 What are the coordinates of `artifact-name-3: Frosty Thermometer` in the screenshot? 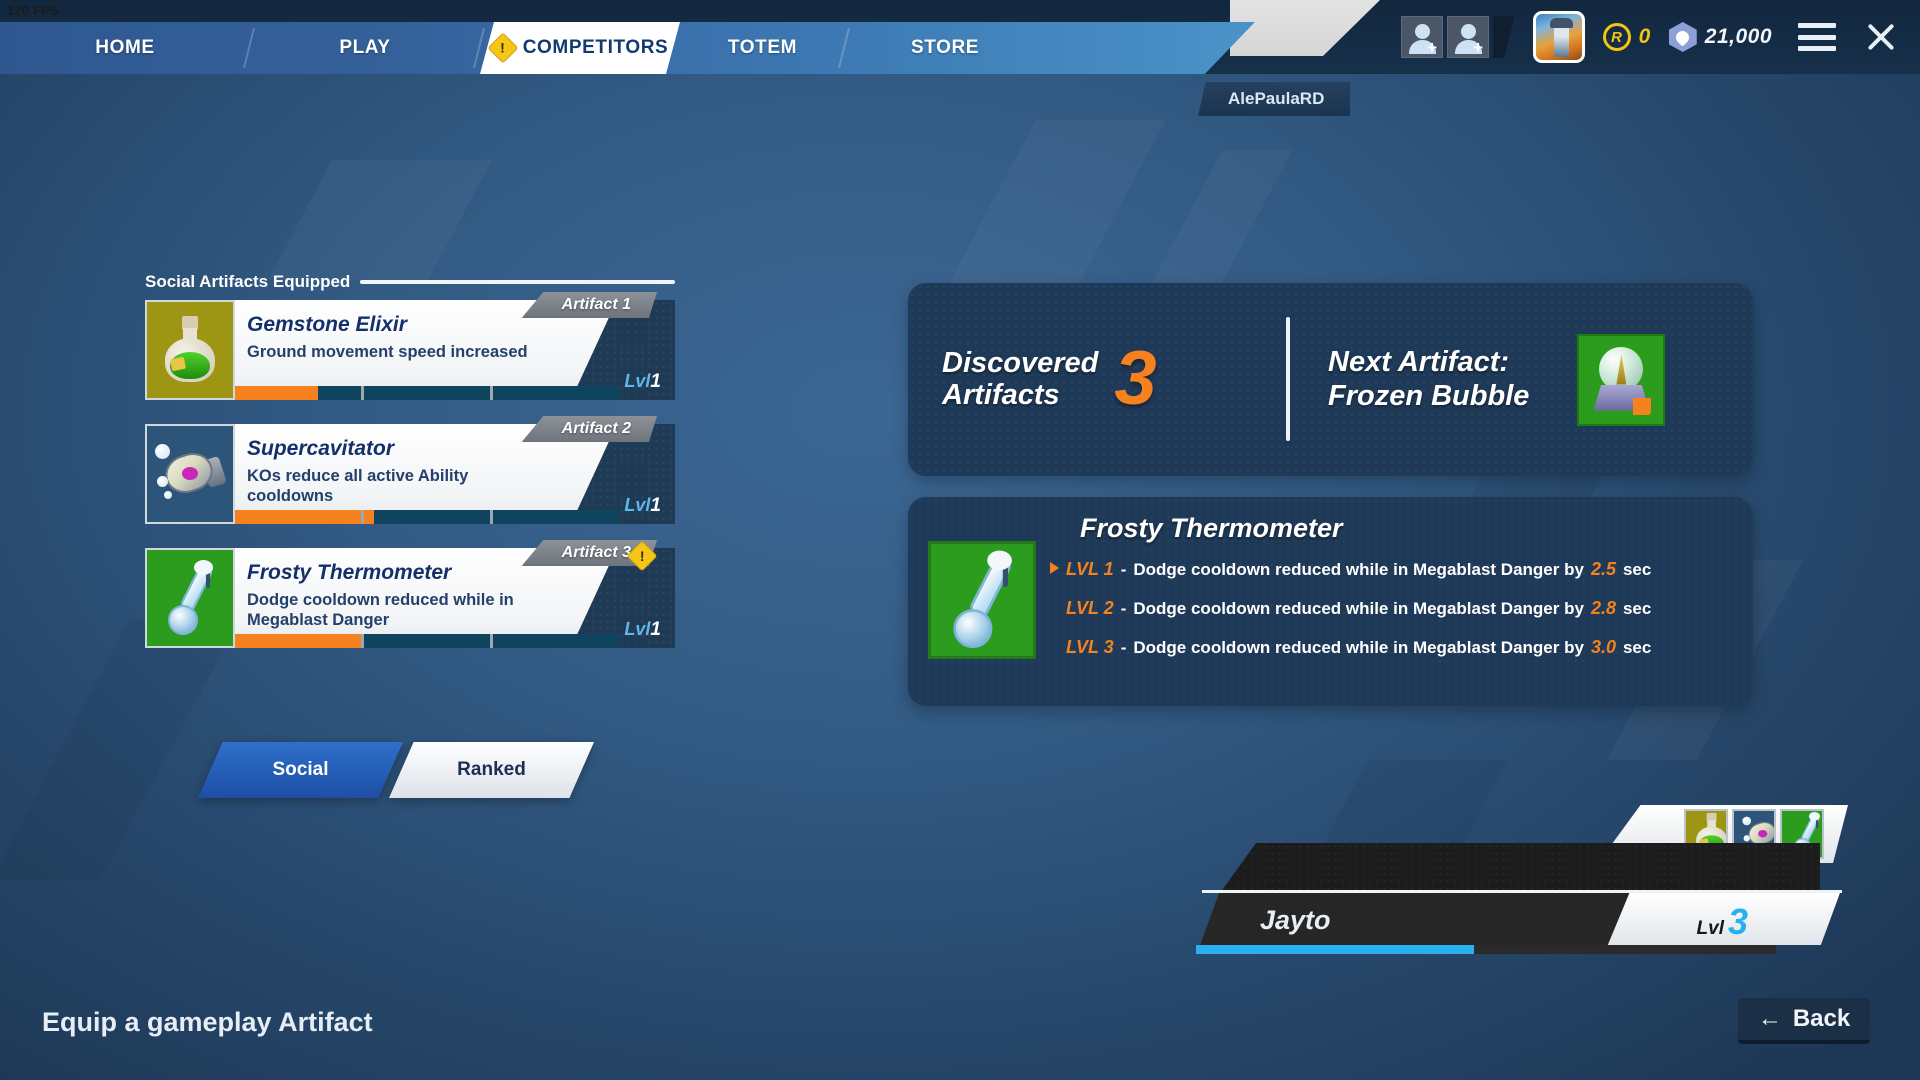 It's located at (349, 572).